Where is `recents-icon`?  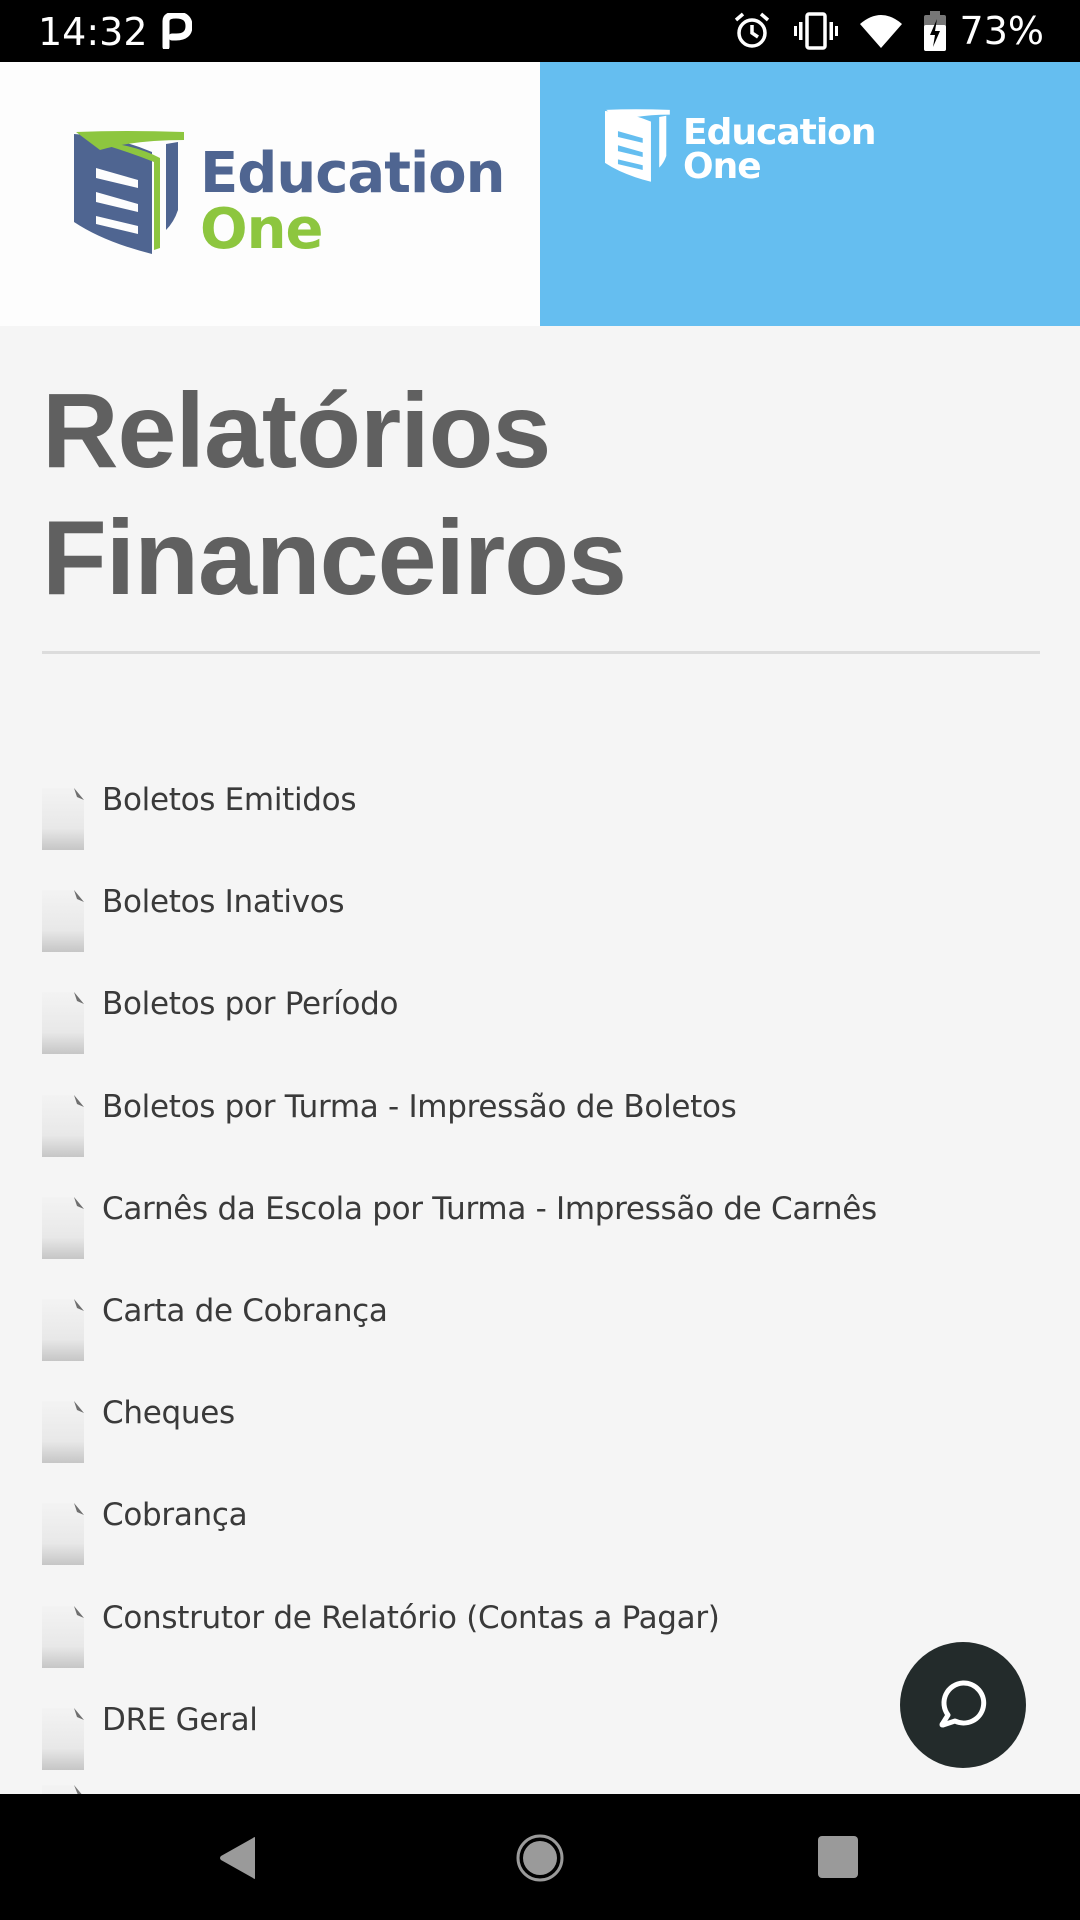
recents-icon is located at coordinates (838, 1857).